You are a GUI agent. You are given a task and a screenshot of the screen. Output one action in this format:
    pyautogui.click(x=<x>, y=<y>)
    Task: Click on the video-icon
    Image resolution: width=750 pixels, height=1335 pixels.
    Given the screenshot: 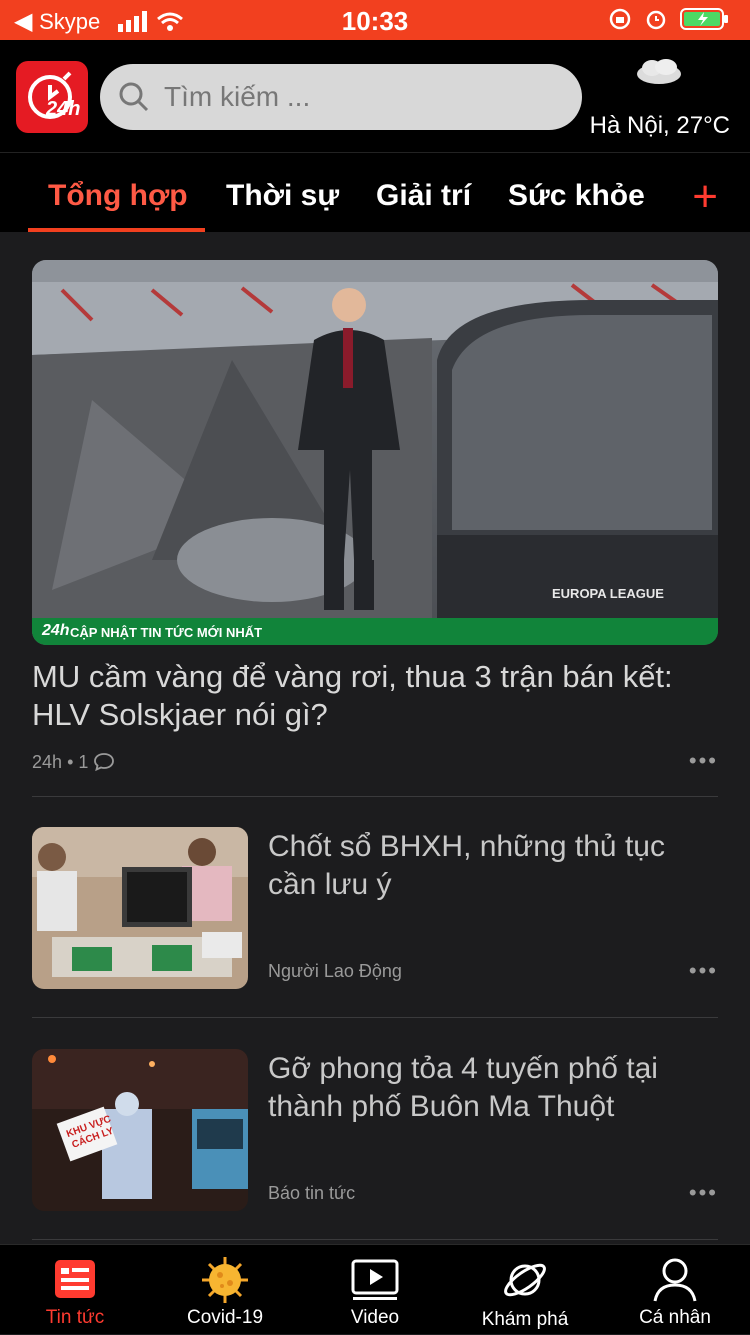 What is the action you would take?
    pyautogui.click(x=375, y=1279)
    